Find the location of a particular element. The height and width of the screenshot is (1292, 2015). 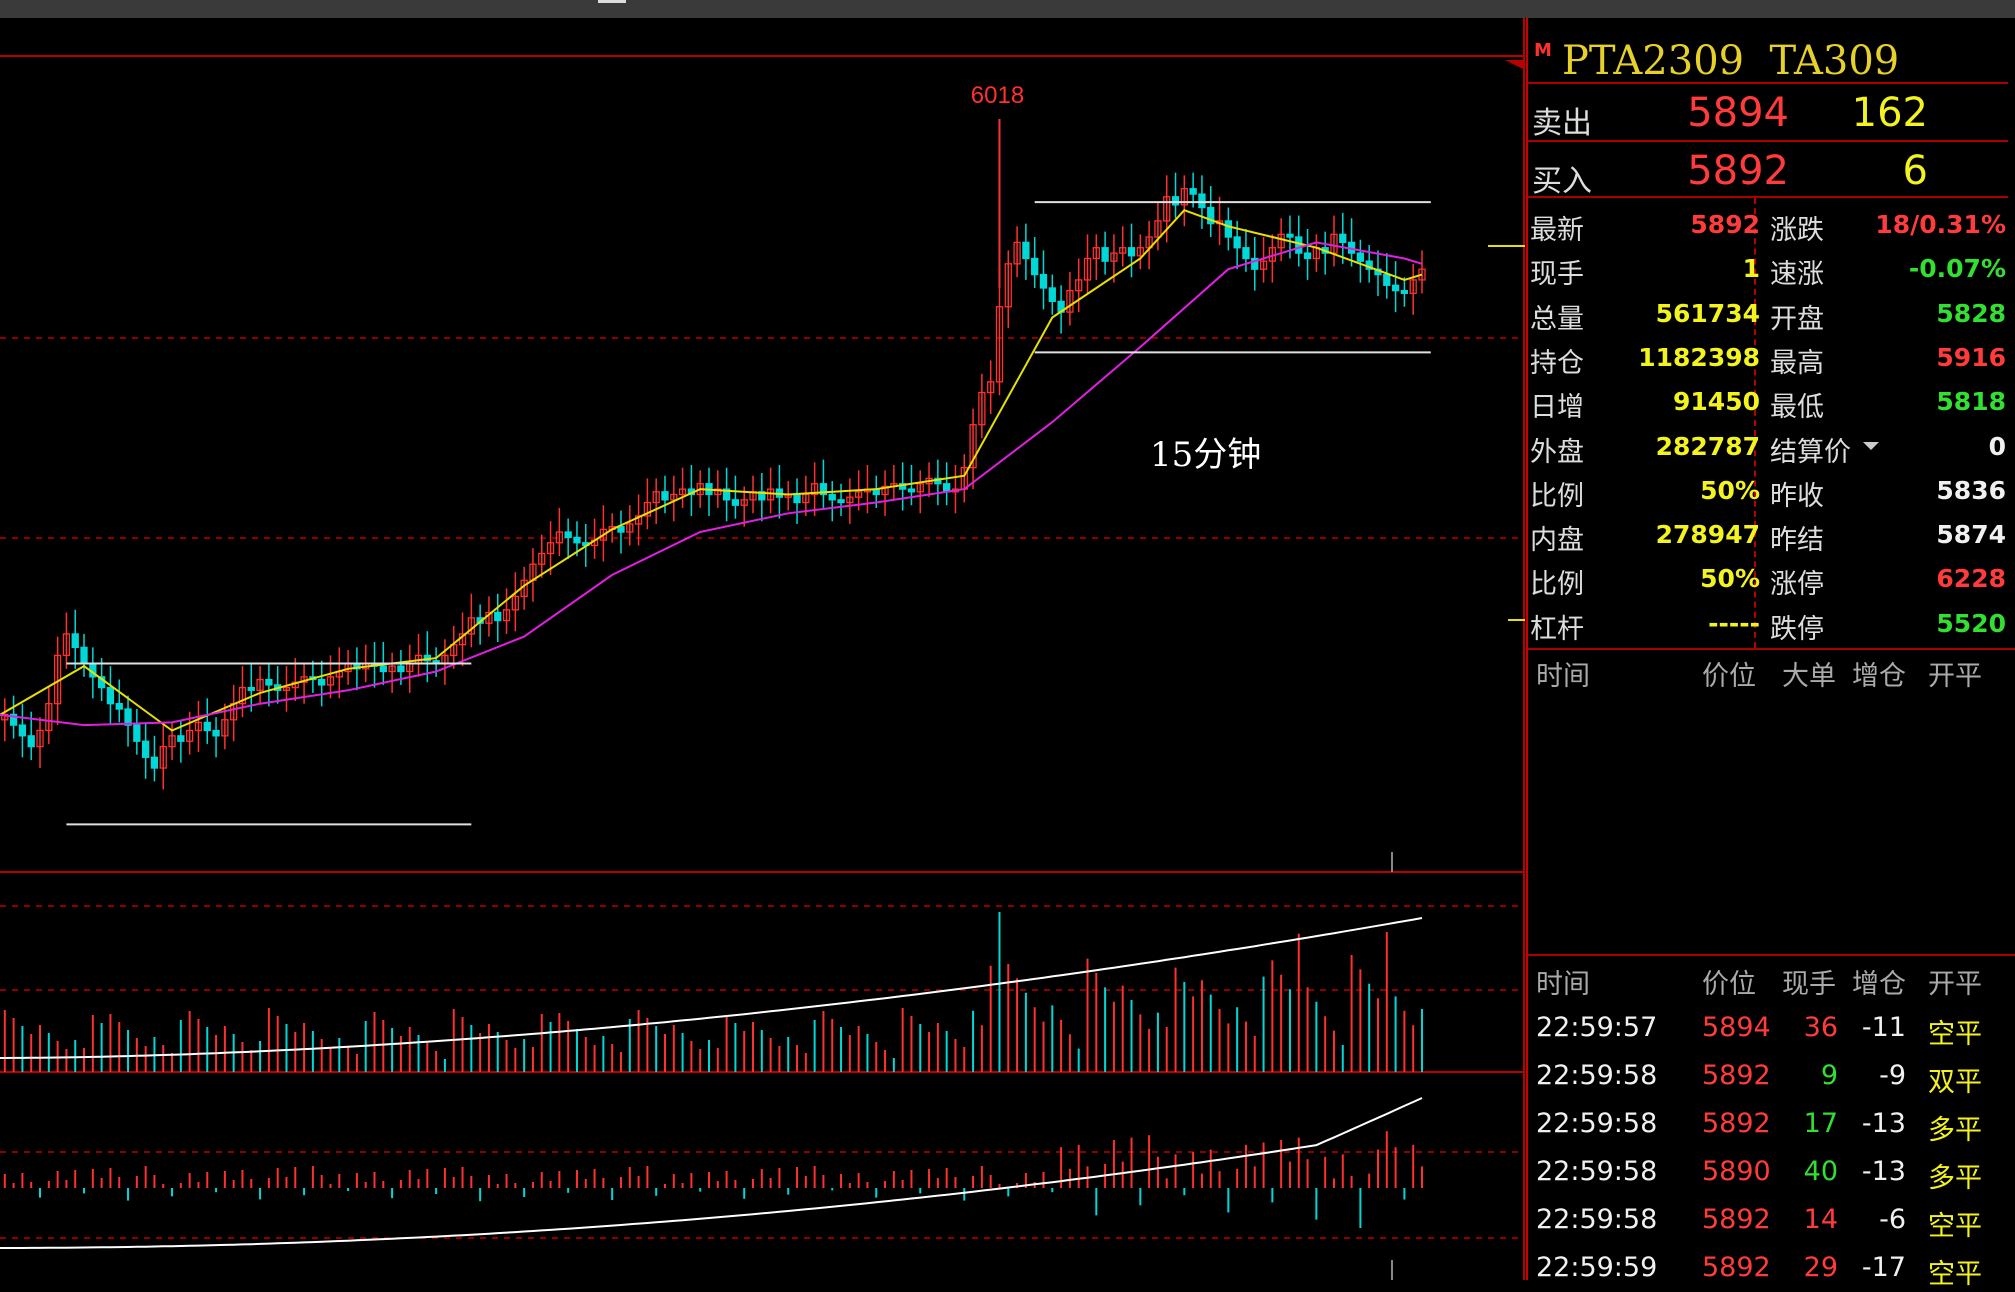

stat-row: 比例 50% 涨停 6228 is located at coordinates (1771, 580).